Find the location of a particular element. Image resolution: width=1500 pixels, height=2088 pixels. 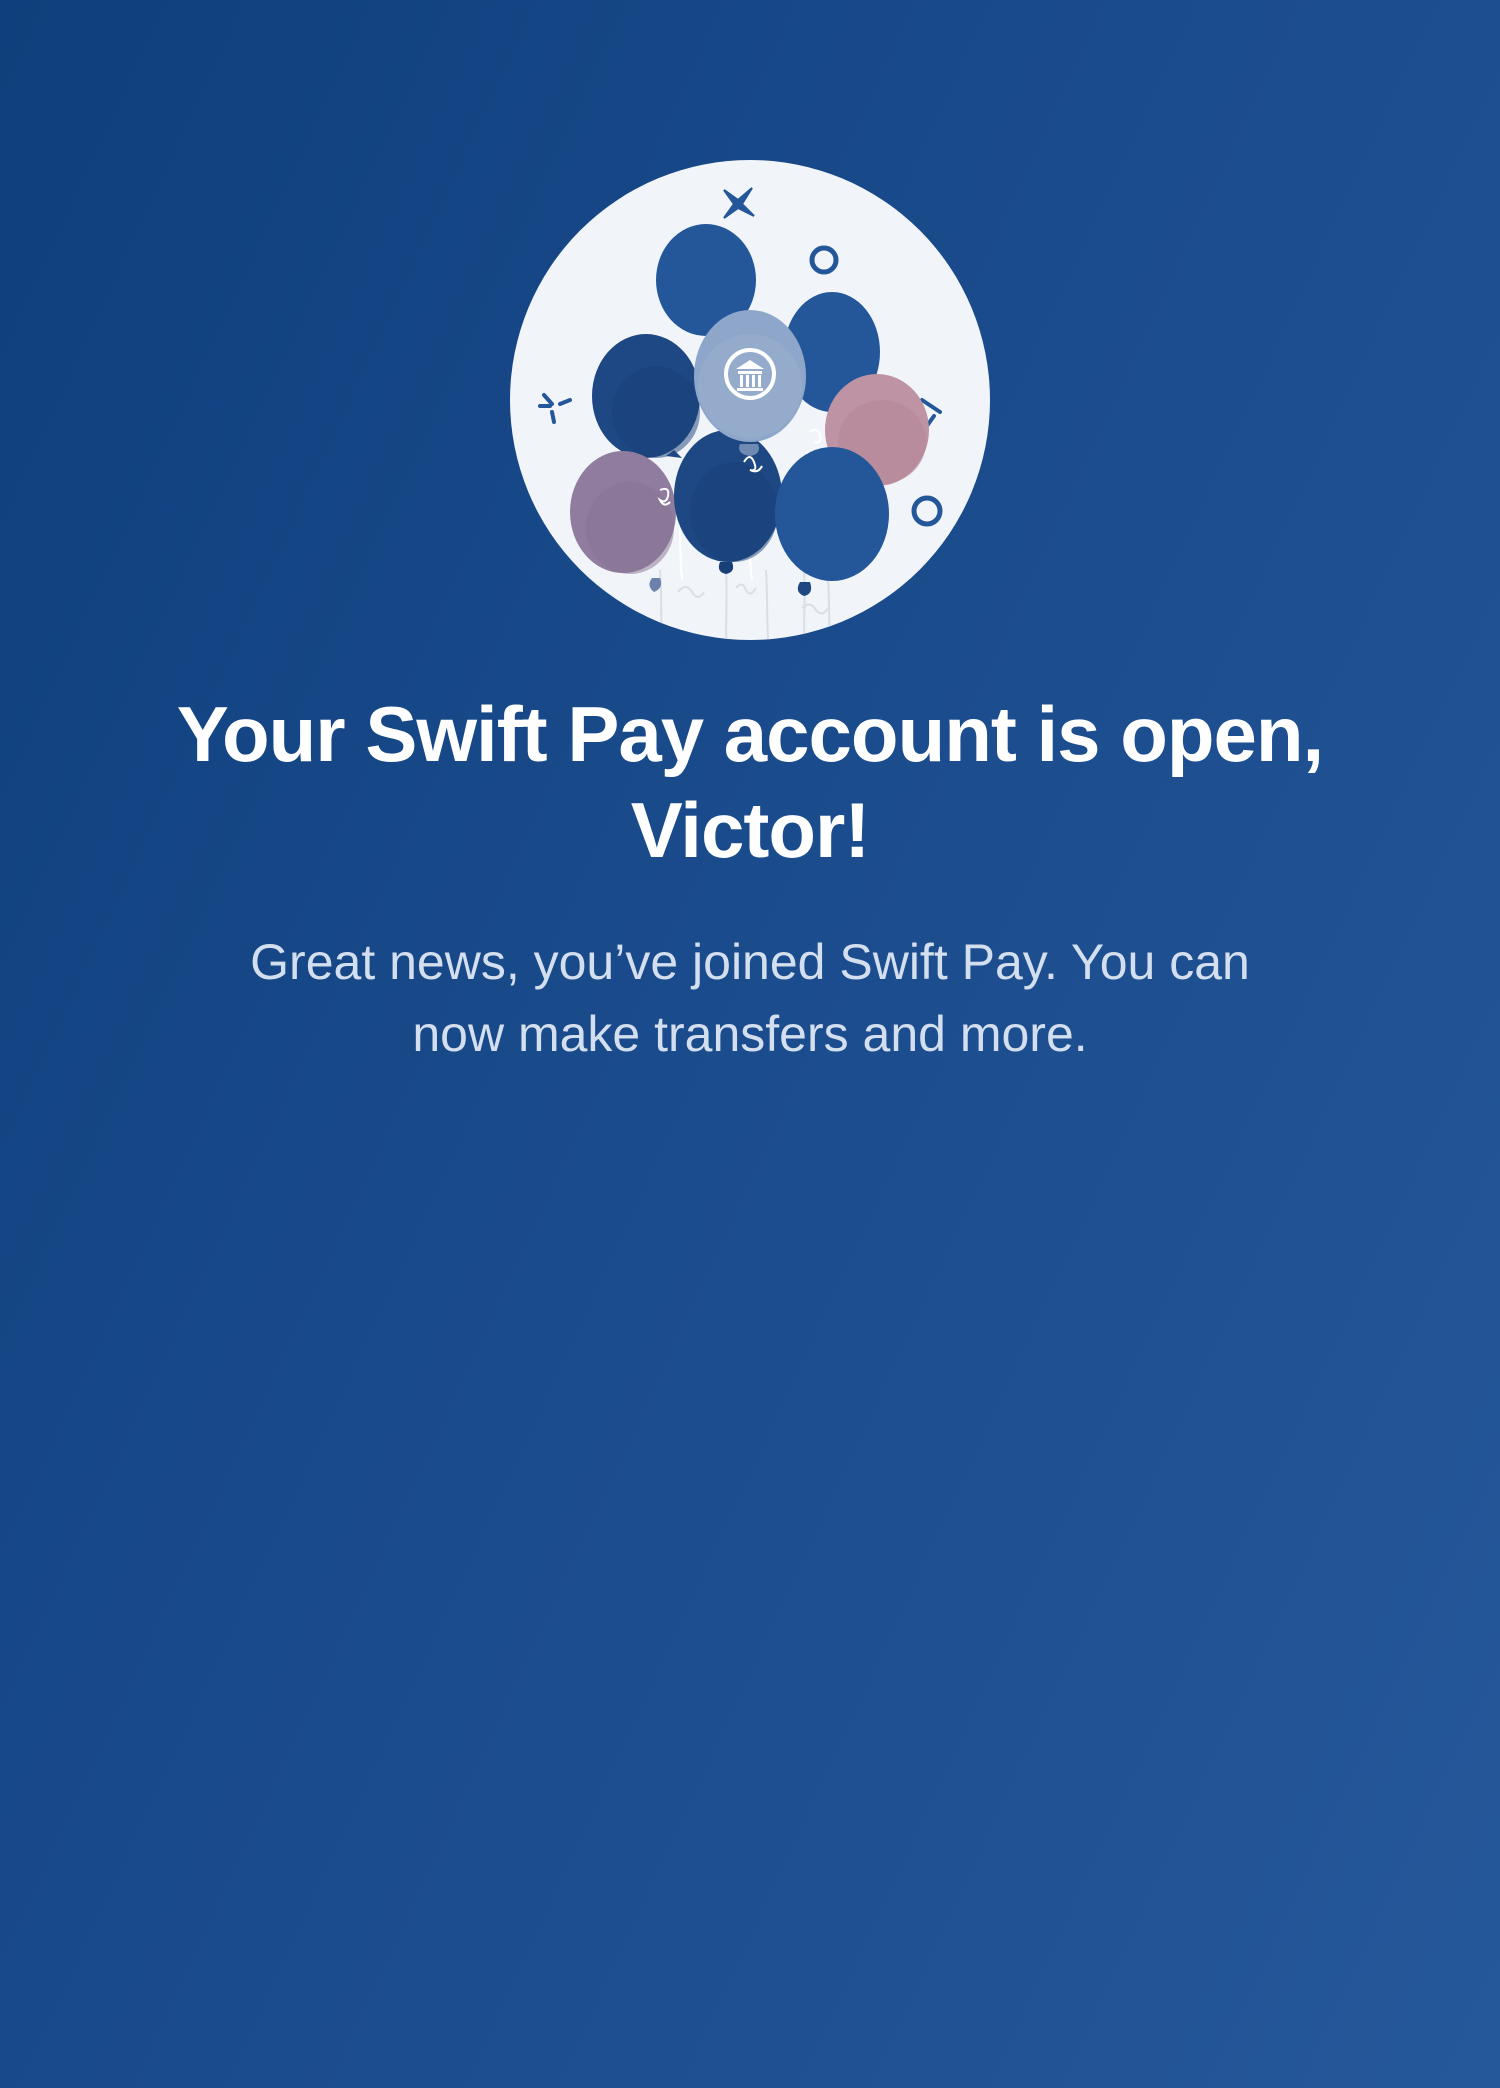

page-title: Your Swift Pay account is open, Victor! is located at coordinates (750, 782).